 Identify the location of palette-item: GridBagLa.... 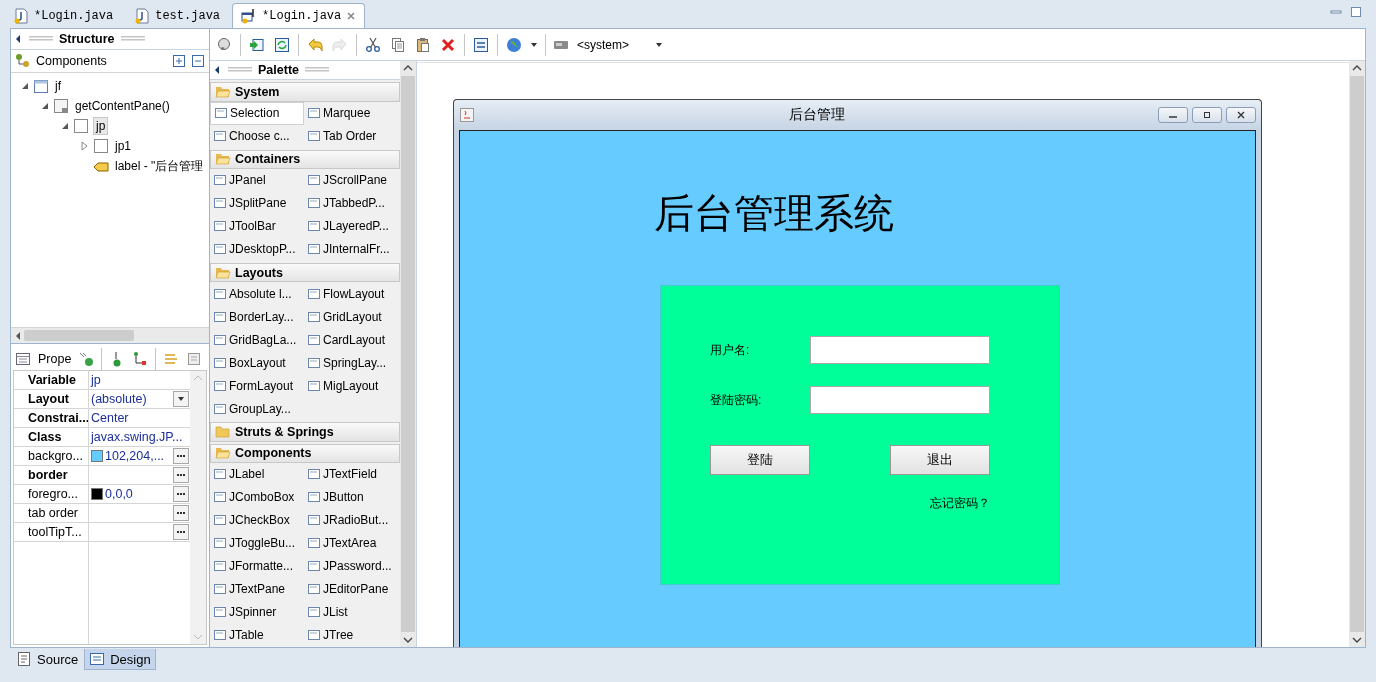
(257, 340).